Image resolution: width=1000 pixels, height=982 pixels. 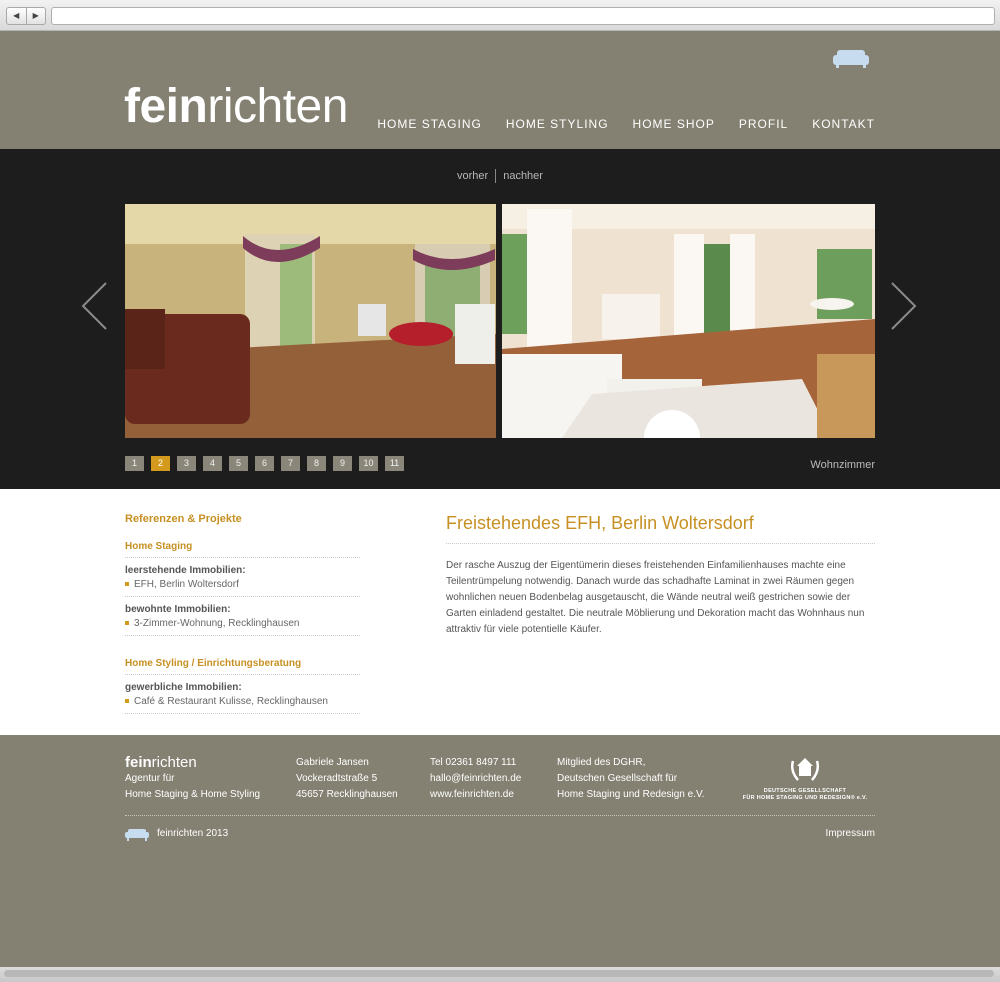 I want to click on nav-home-styling: HOME STYLING, so click(x=557, y=124).